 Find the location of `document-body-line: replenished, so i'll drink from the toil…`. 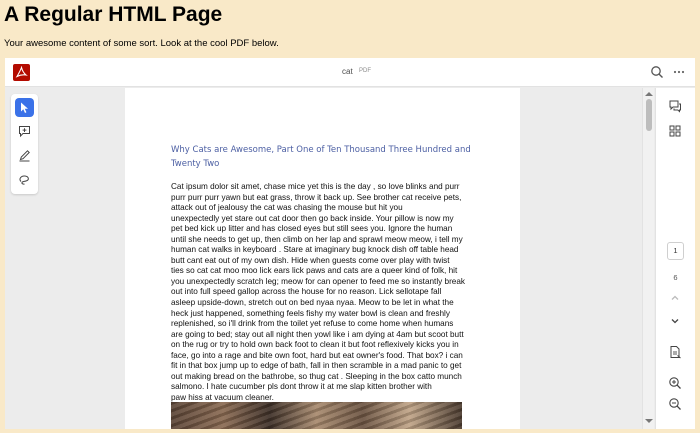

document-body-line: replenished, so i'll drink from the toil… is located at coordinates (312, 324).